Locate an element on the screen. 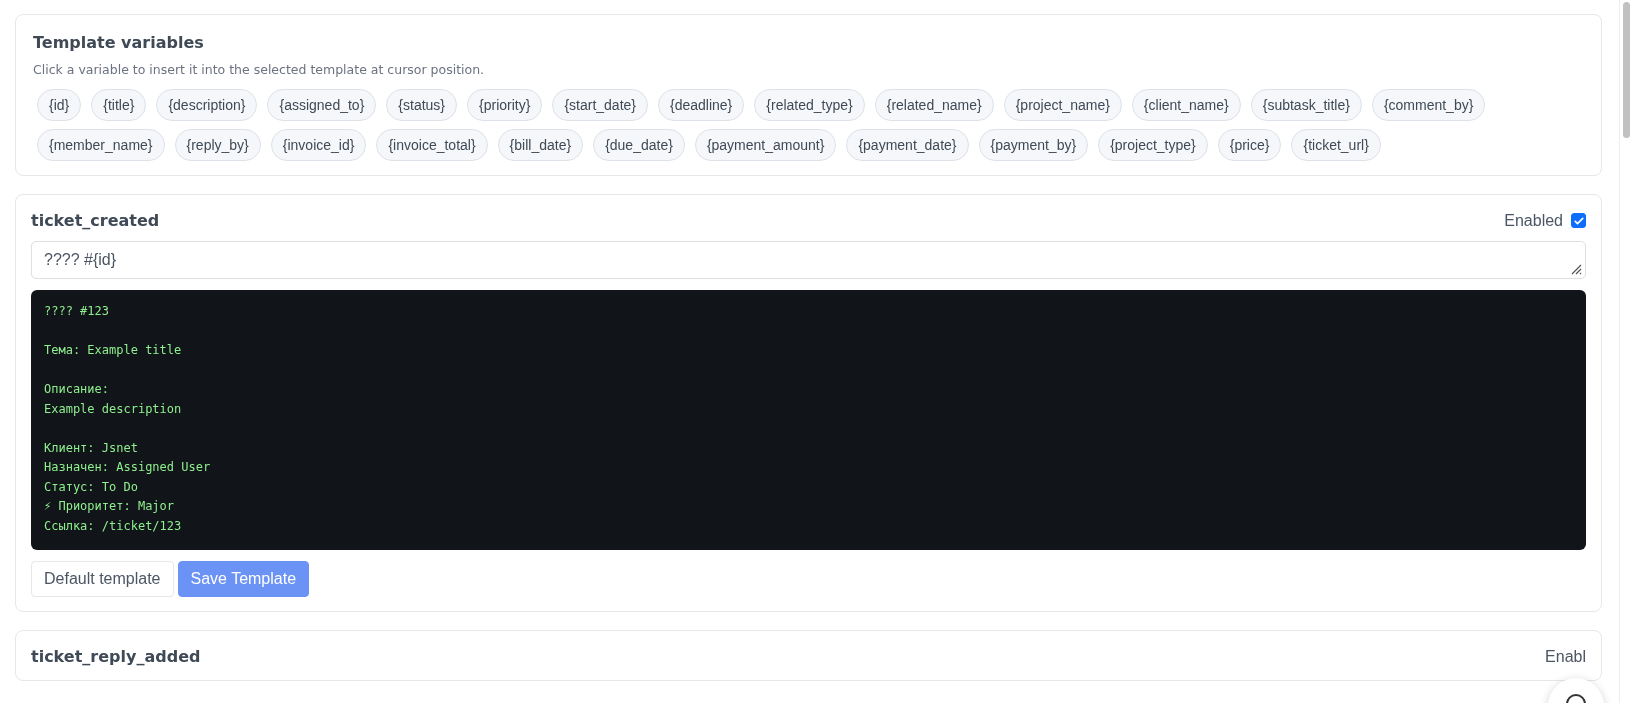  variable-chip: {bill_date} is located at coordinates (540, 145).